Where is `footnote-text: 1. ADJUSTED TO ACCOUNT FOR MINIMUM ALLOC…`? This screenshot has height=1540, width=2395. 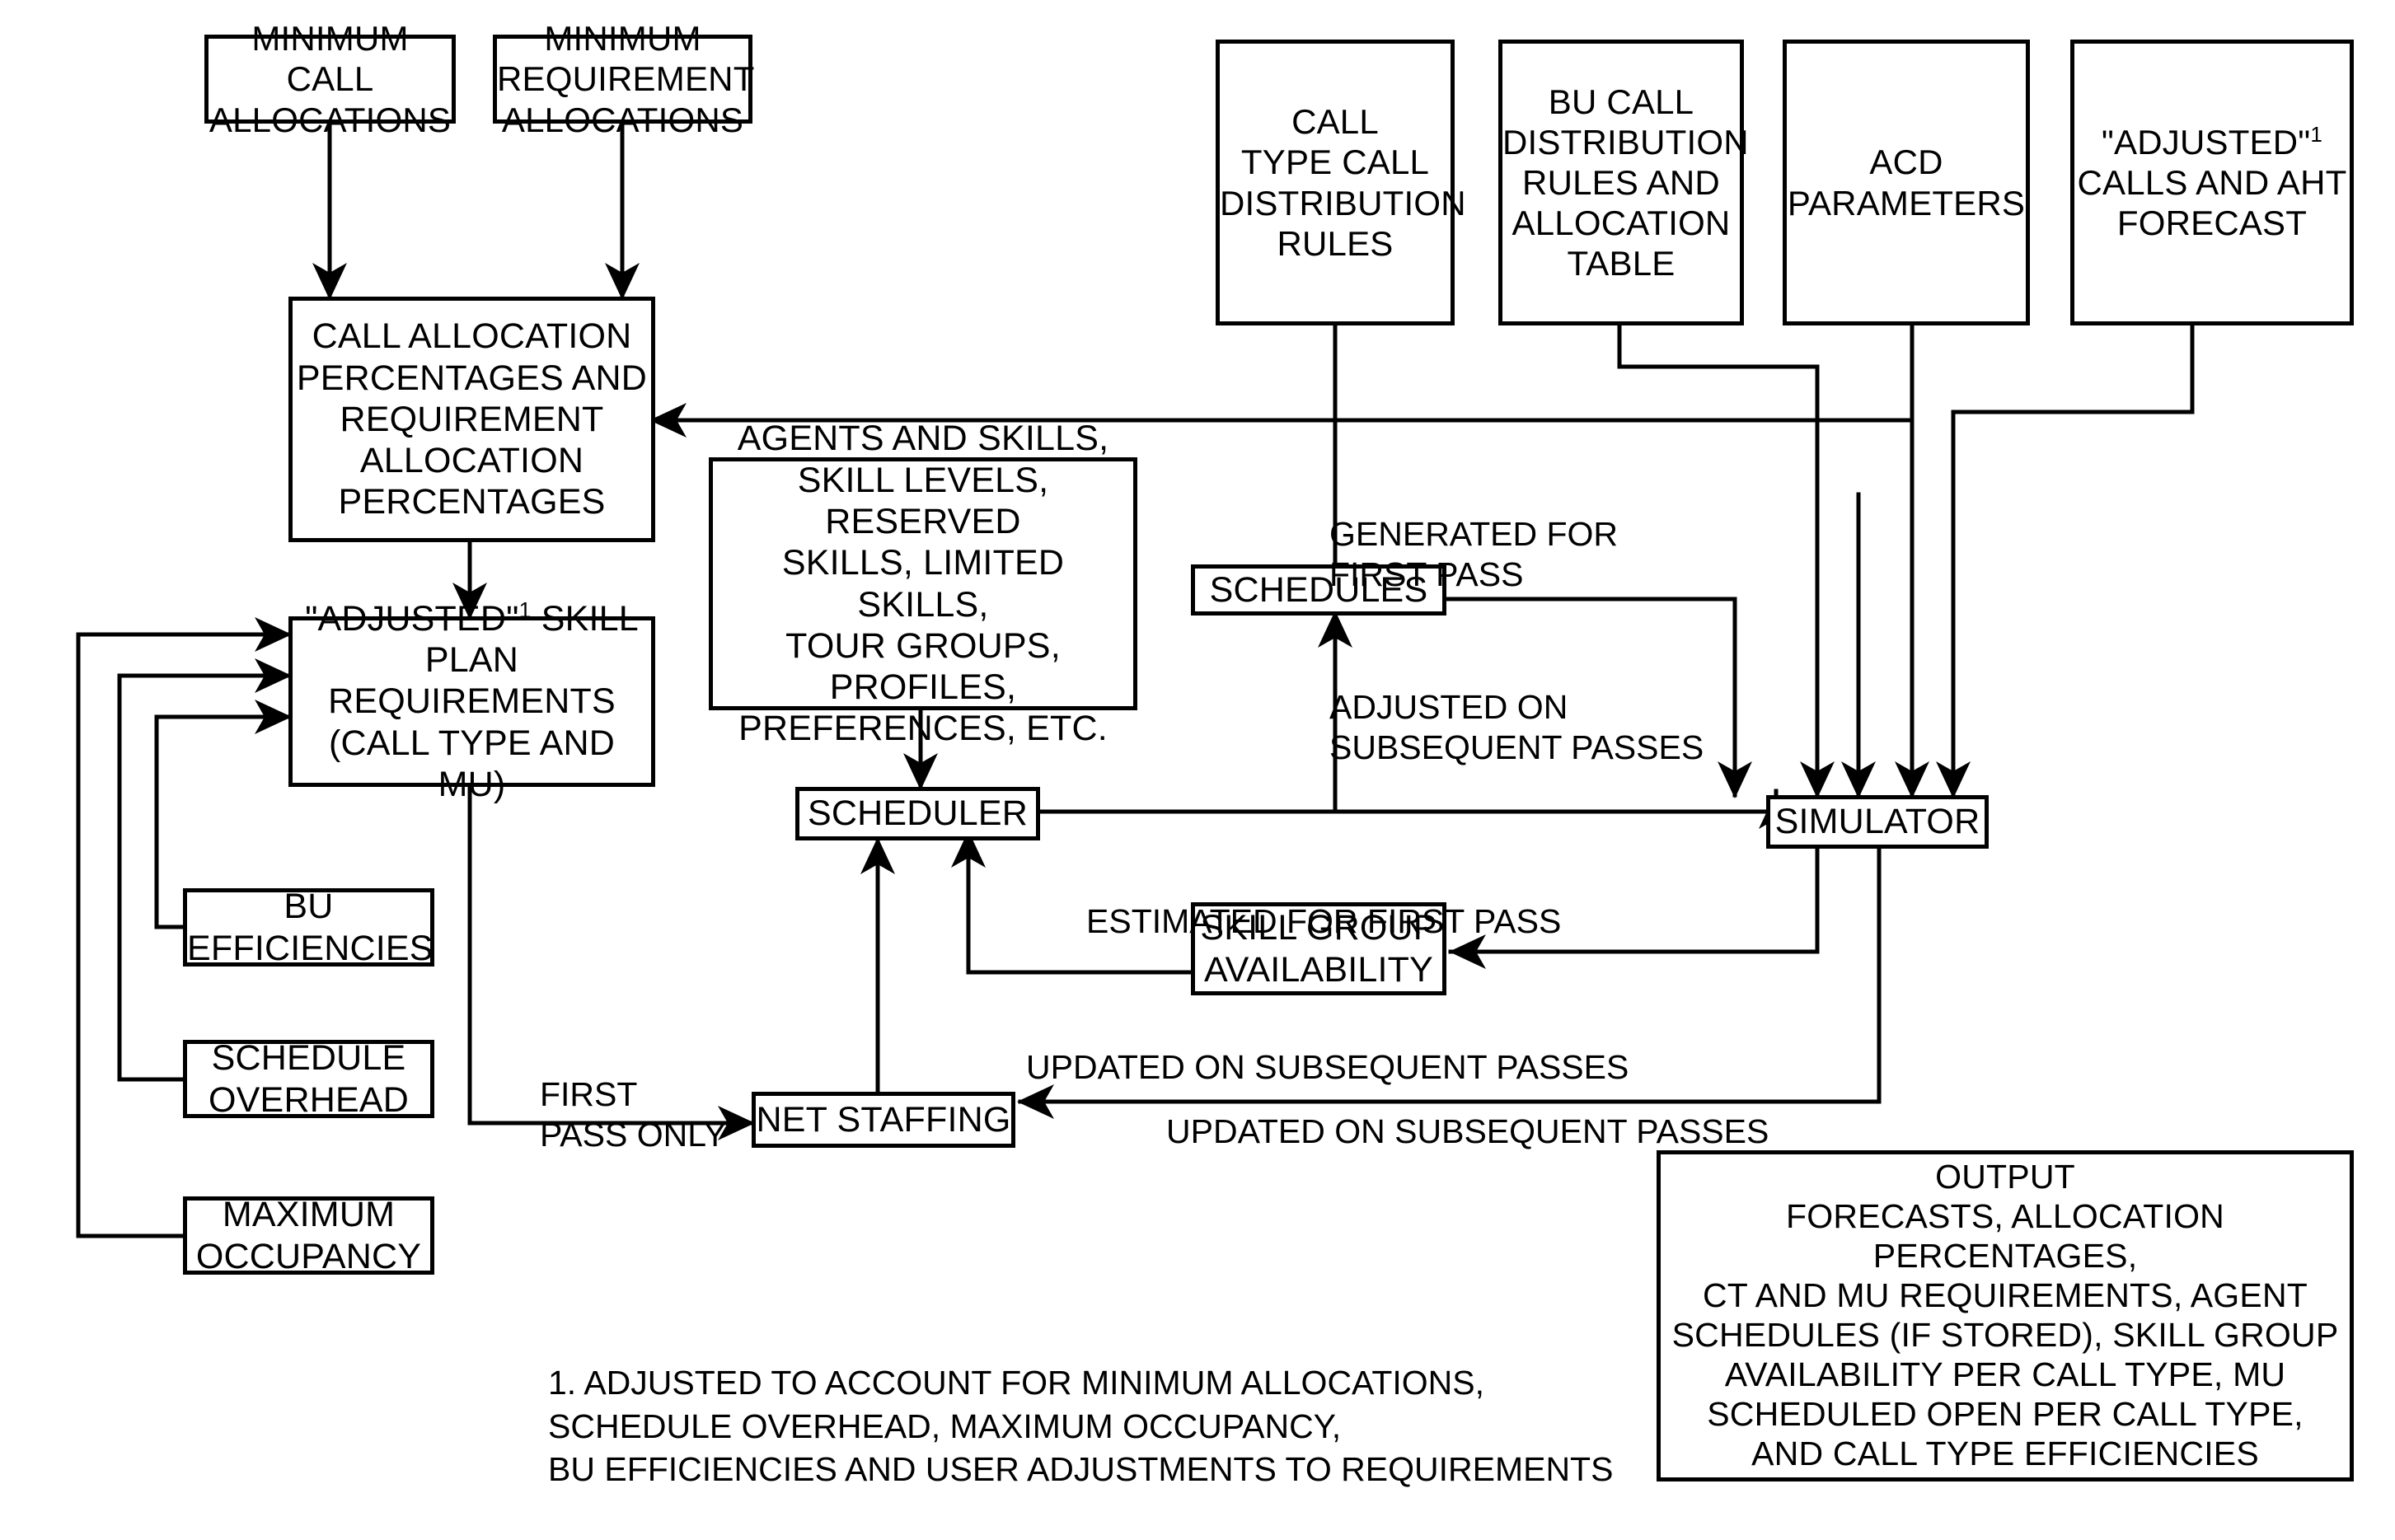
footnote-text: 1. ADJUSTED TO ACCOUNT FOR MINIMUM ALLOC… is located at coordinates (1083, 1404).